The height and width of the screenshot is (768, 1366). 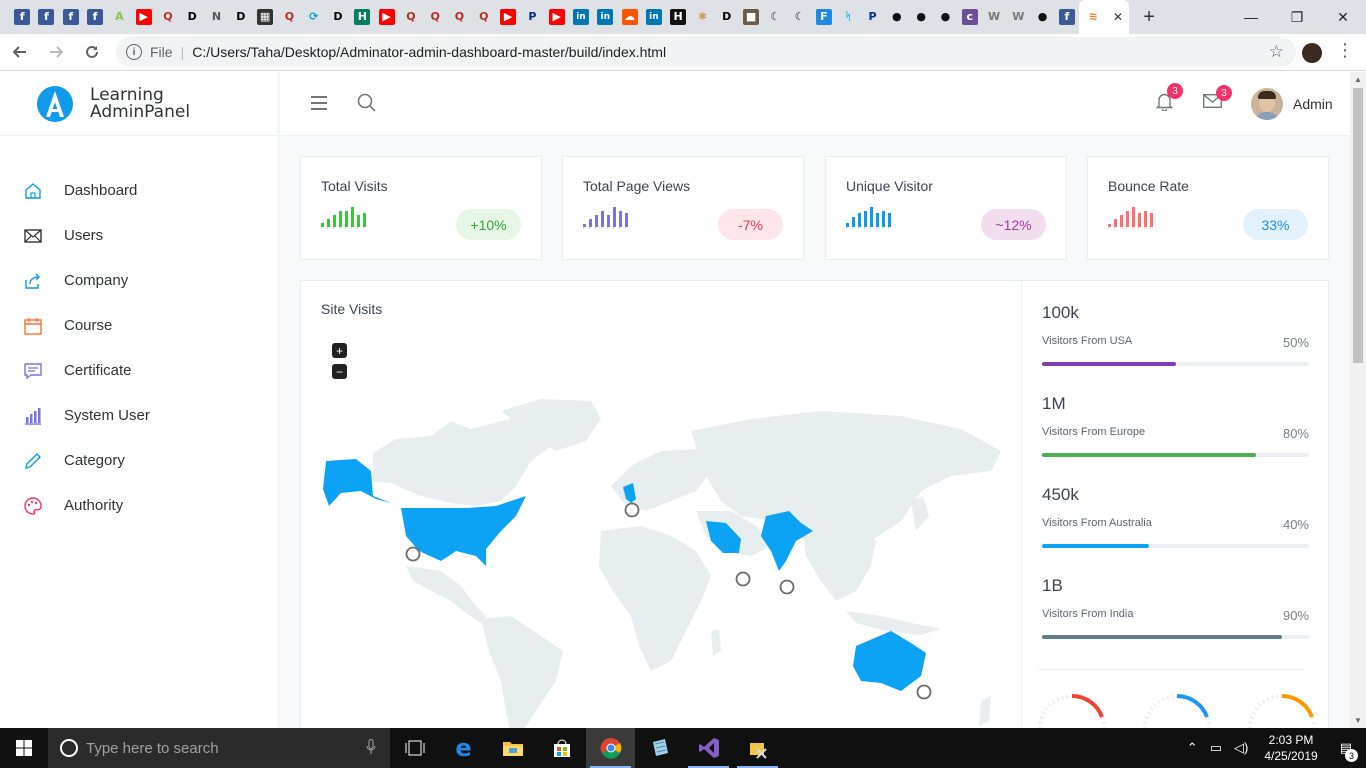 What do you see at coordinates (56, 52) in the screenshot?
I see `forward-button` at bounding box center [56, 52].